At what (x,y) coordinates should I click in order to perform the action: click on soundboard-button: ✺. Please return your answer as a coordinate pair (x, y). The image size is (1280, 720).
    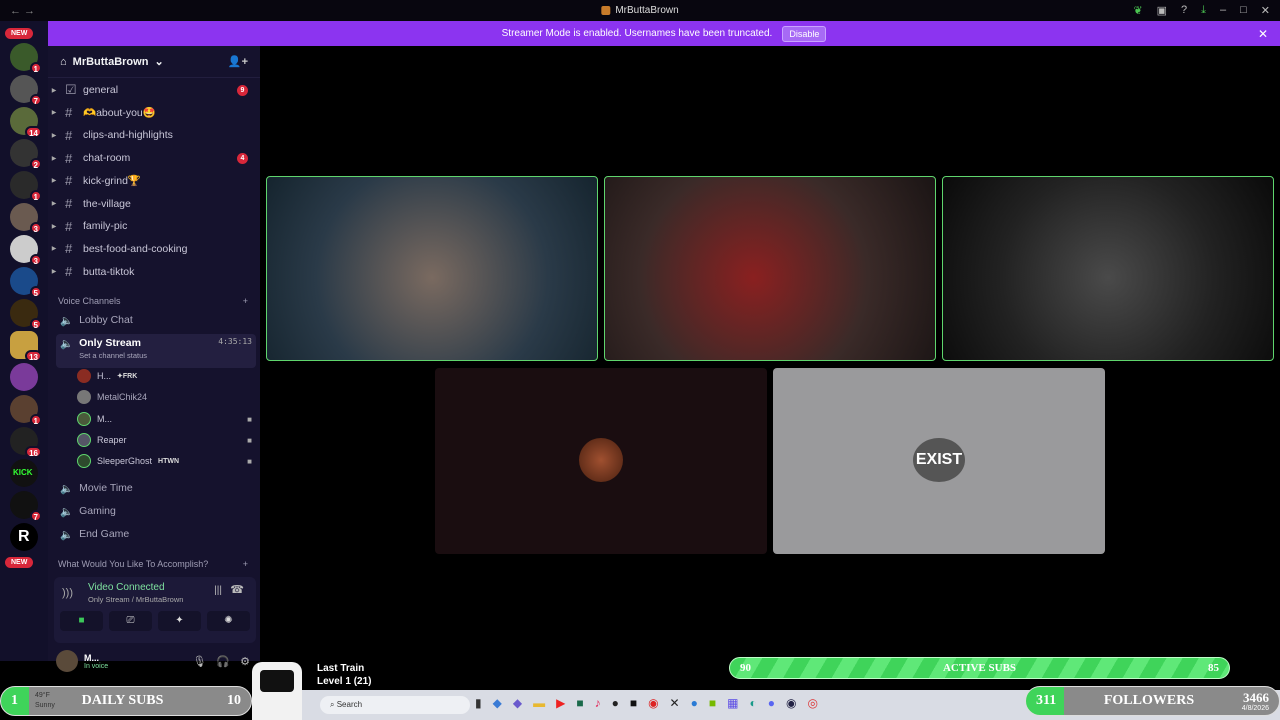
    Looking at the image, I should click on (228, 621).